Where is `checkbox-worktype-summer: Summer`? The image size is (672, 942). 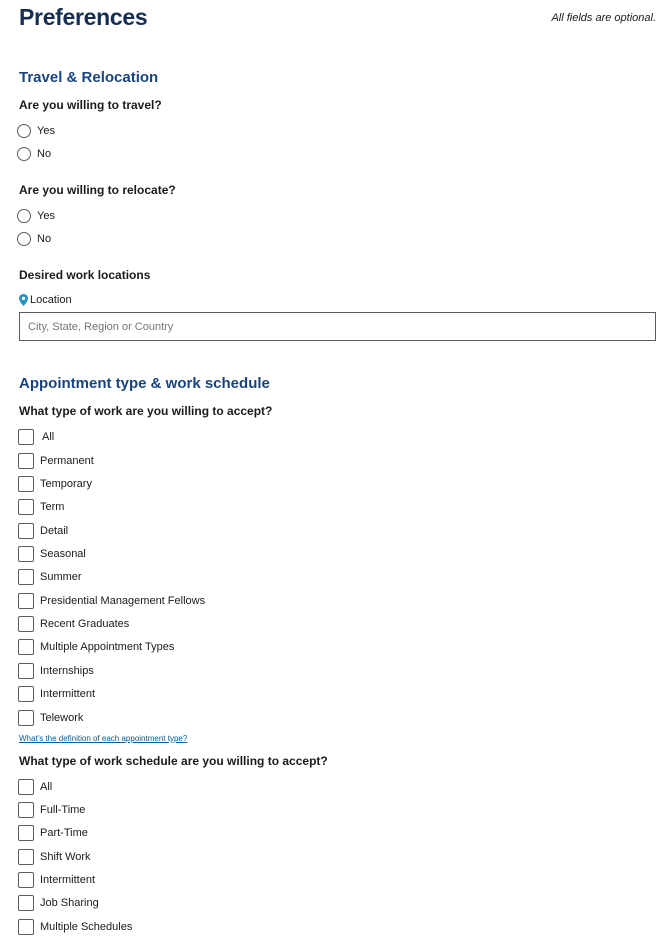 checkbox-worktype-summer: Summer is located at coordinates (50, 577).